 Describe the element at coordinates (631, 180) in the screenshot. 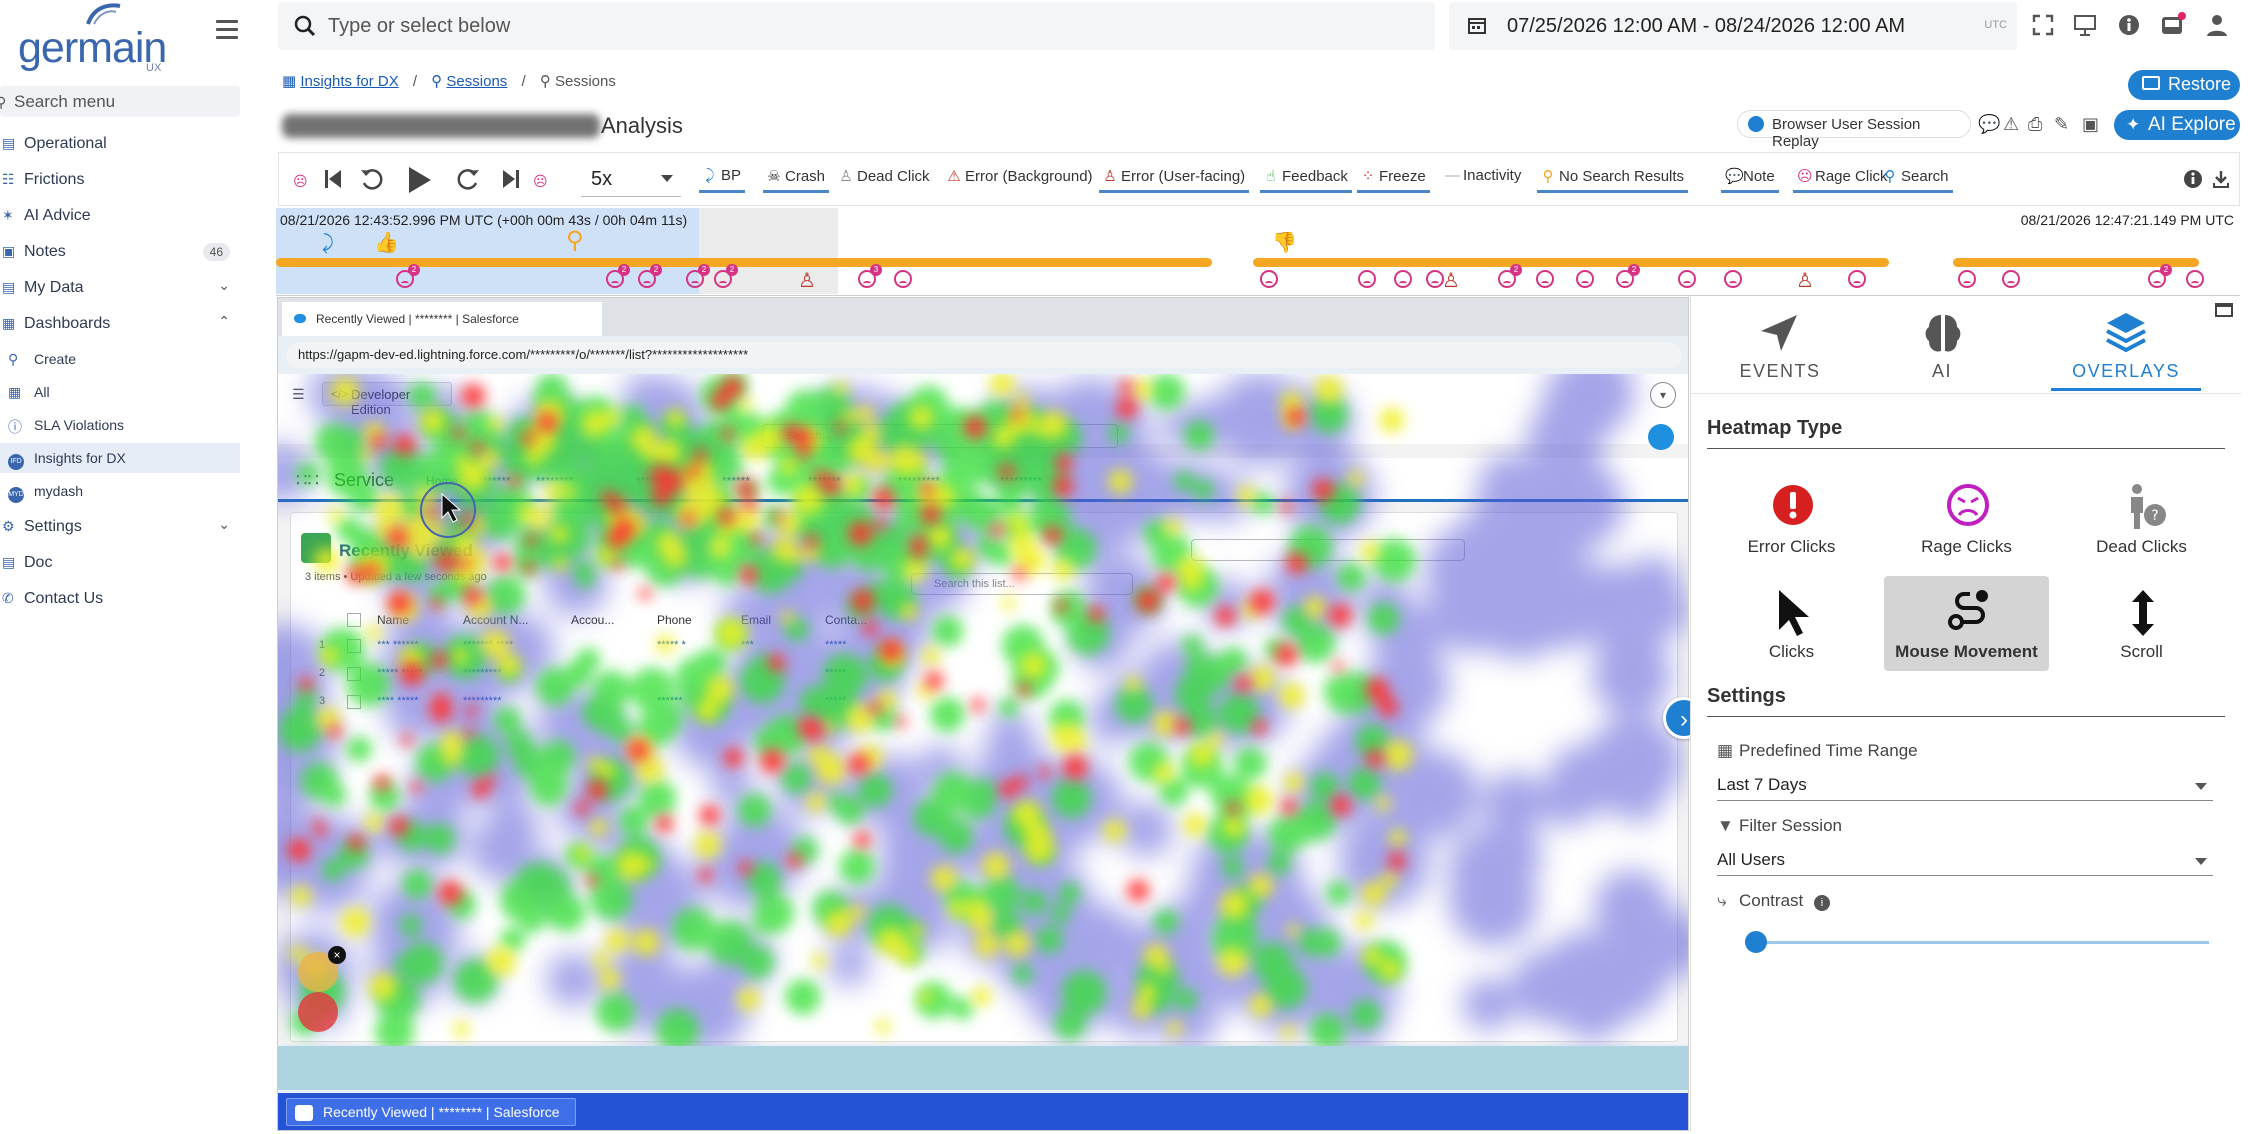

I see `playback-speed-select: 5x` at that location.